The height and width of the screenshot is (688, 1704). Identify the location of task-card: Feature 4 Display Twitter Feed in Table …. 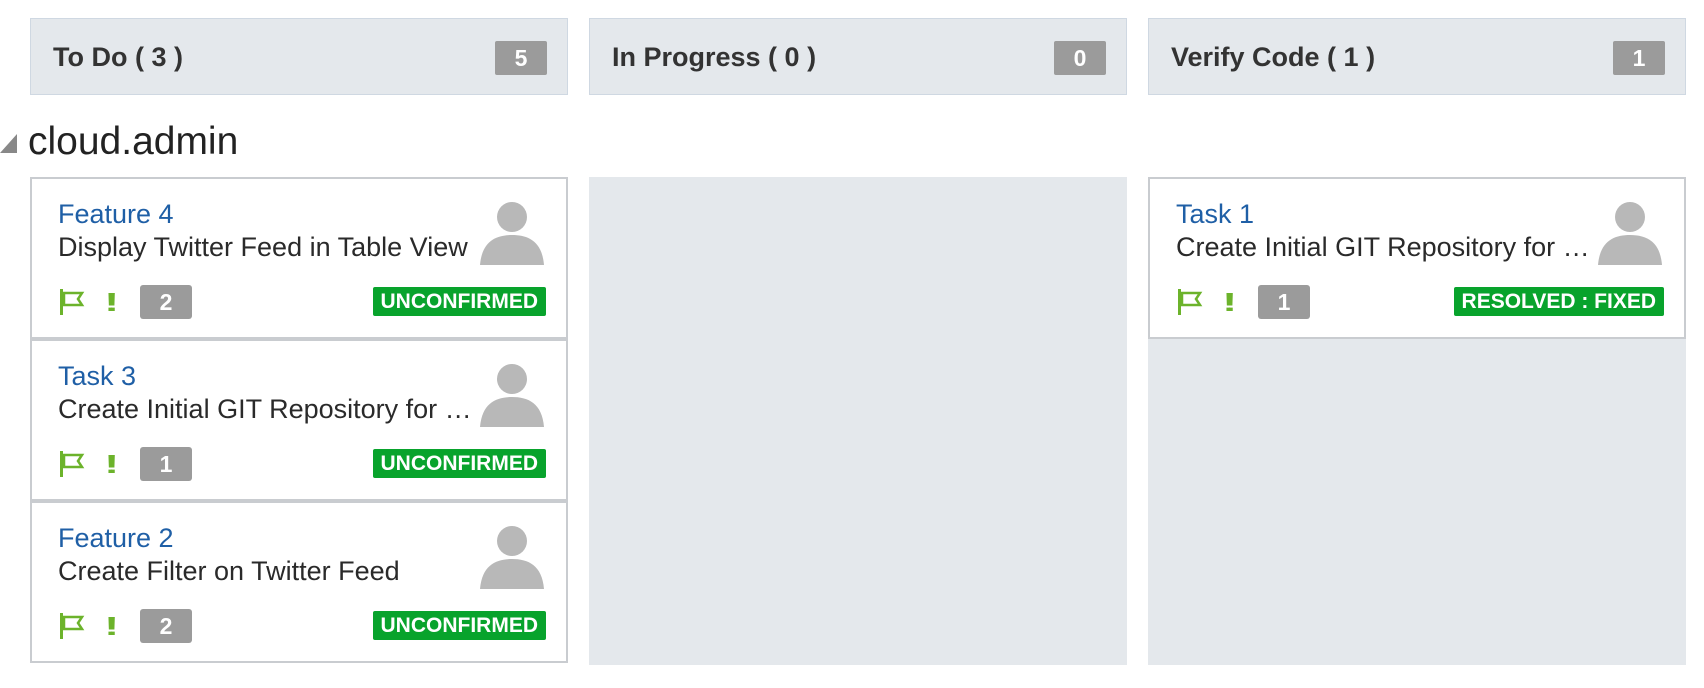
(299, 258).